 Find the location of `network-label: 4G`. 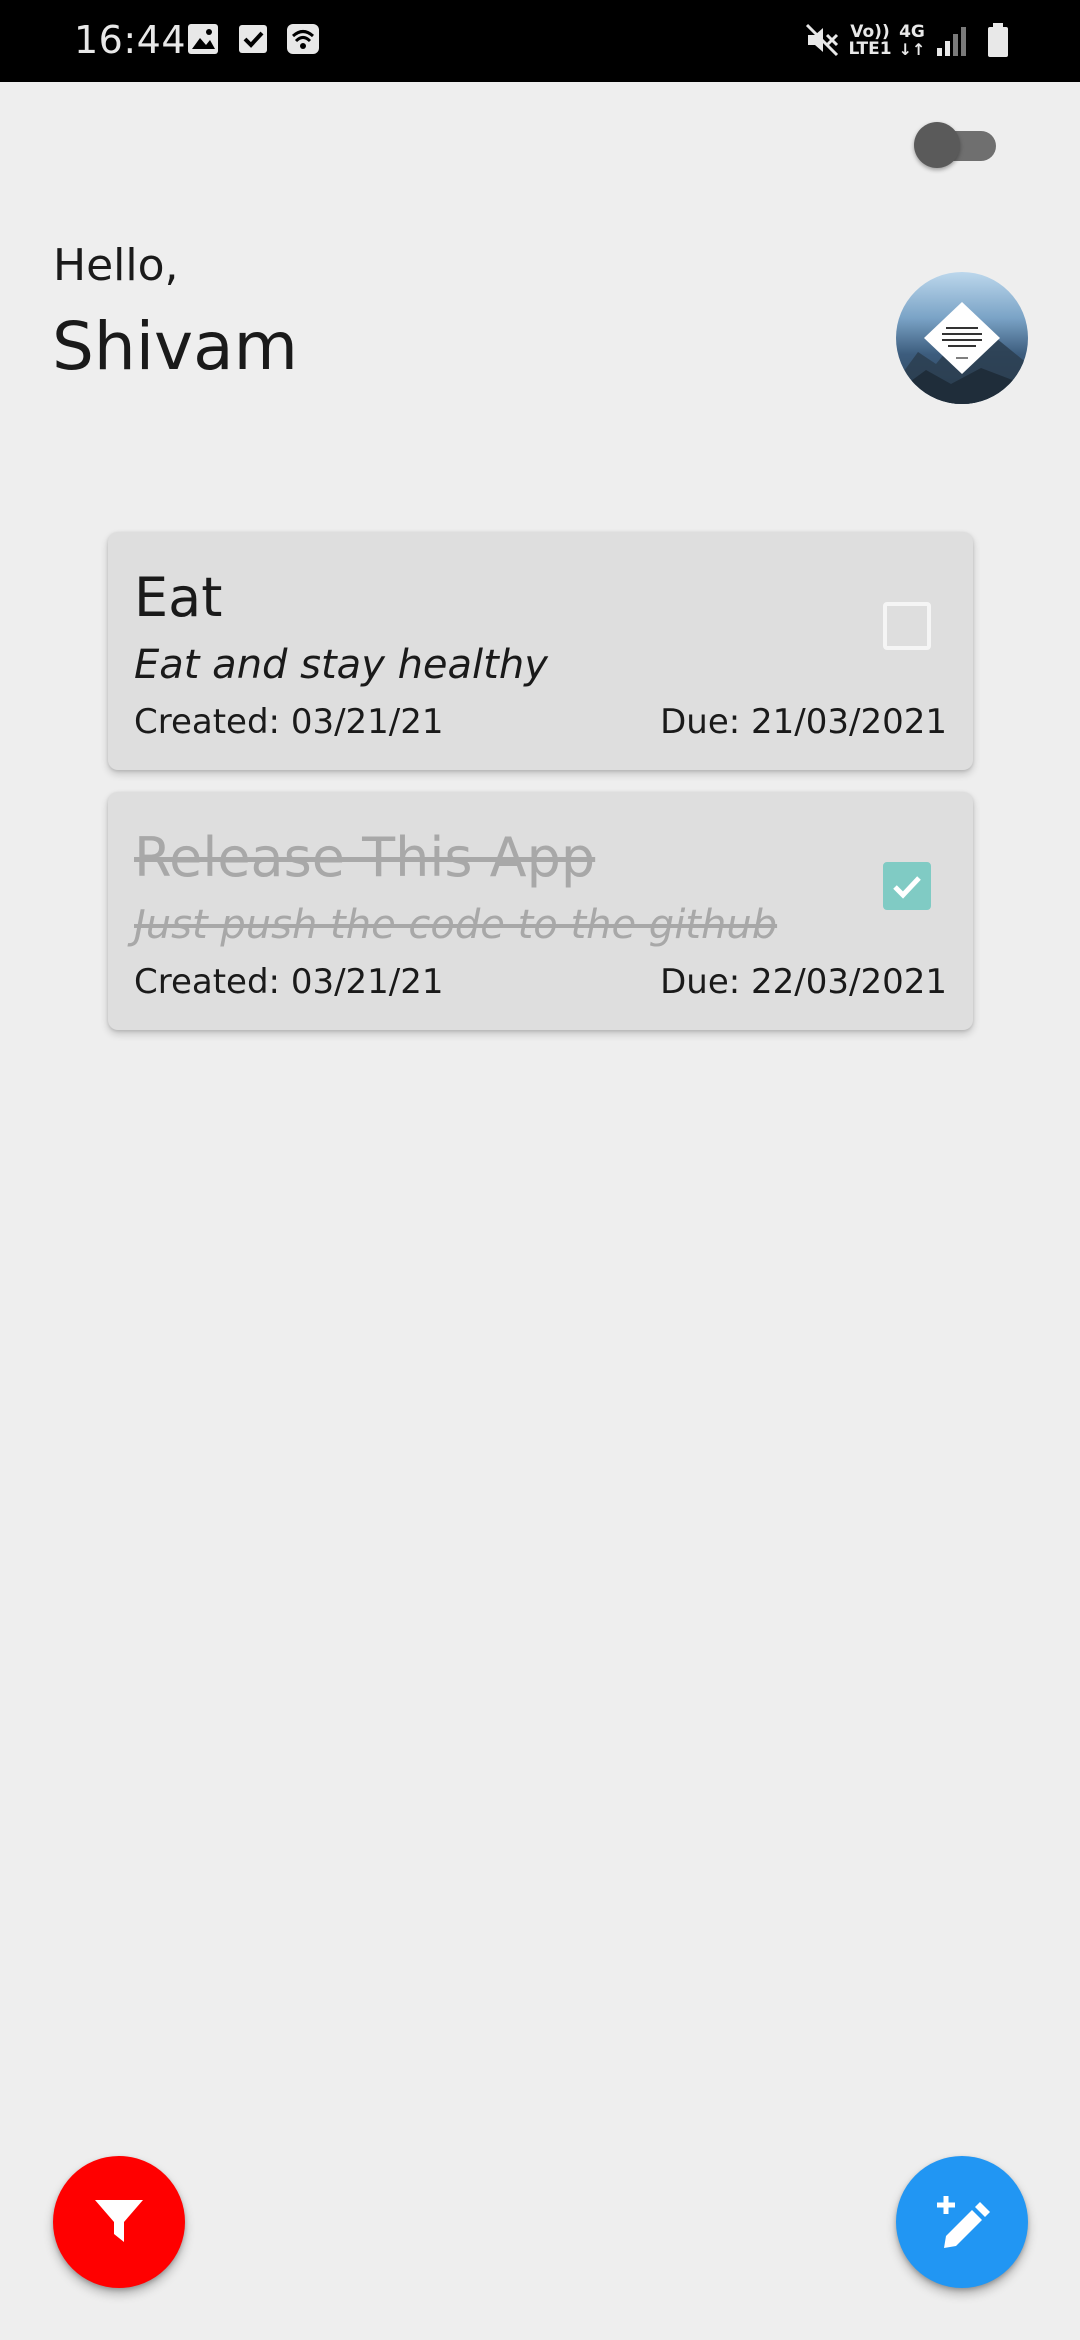

network-label: 4G is located at coordinates (912, 32).